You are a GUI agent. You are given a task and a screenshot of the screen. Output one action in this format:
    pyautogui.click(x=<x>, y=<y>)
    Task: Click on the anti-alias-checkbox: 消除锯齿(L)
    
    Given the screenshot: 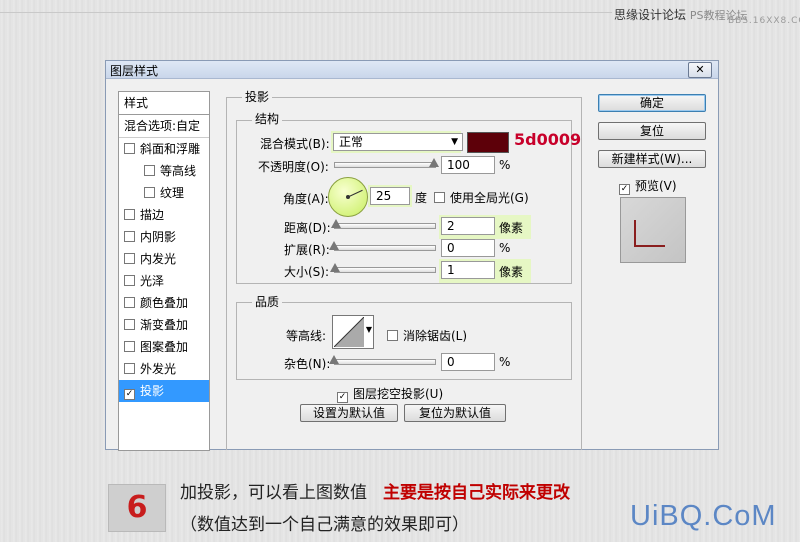 What is the action you would take?
    pyautogui.click(x=427, y=335)
    